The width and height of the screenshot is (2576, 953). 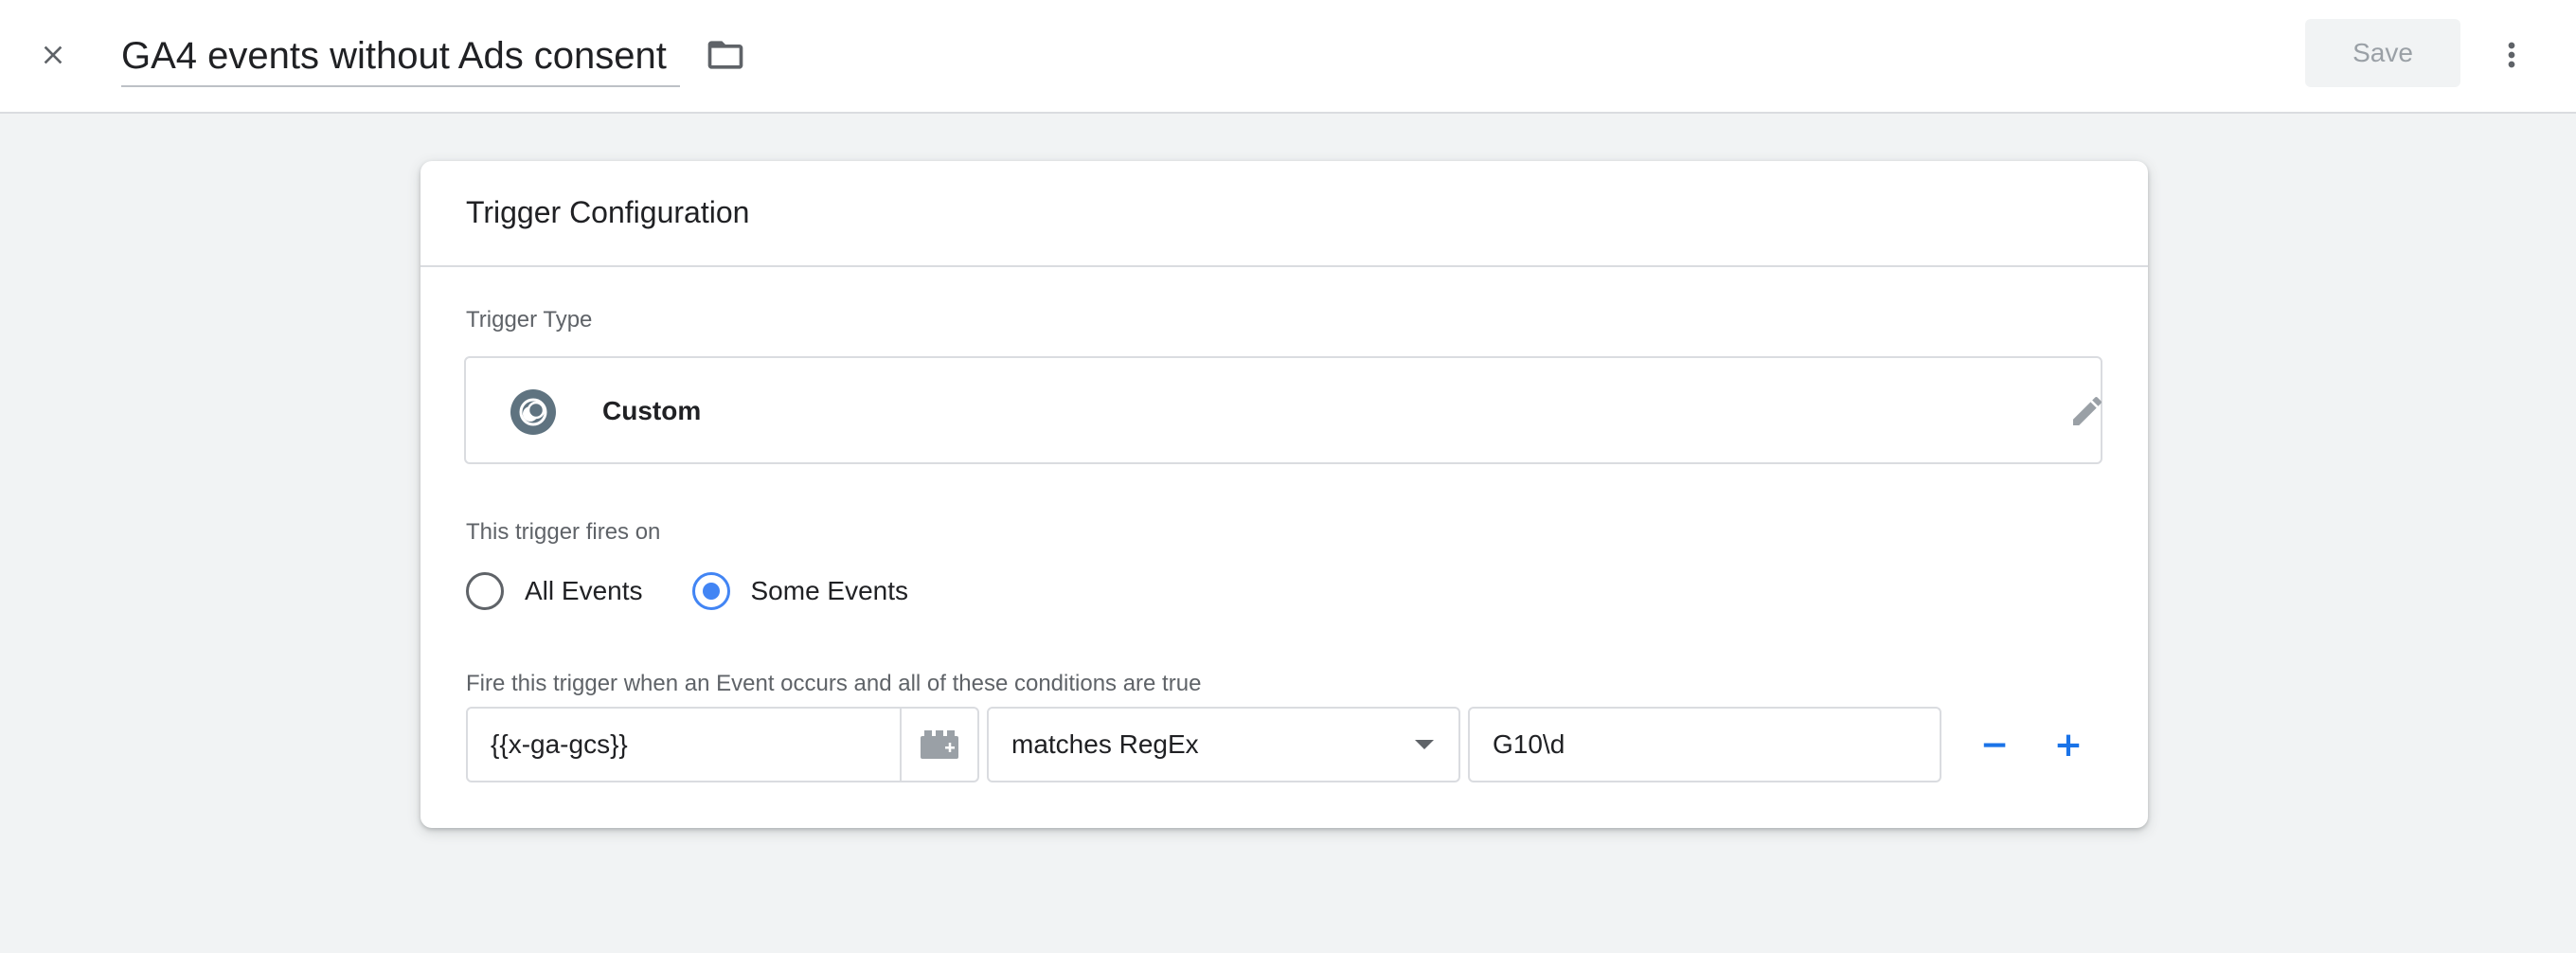 I want to click on trigger-type-selector: Custom, so click(x=1283, y=410).